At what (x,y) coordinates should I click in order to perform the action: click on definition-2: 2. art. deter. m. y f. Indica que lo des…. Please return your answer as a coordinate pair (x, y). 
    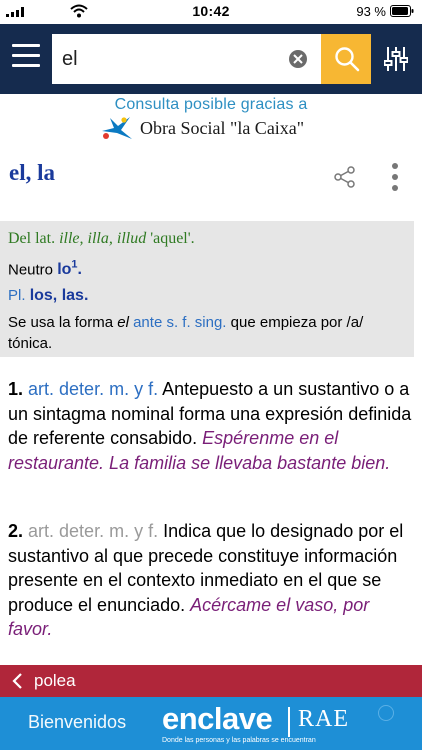
    Looking at the image, I should click on (206, 580).